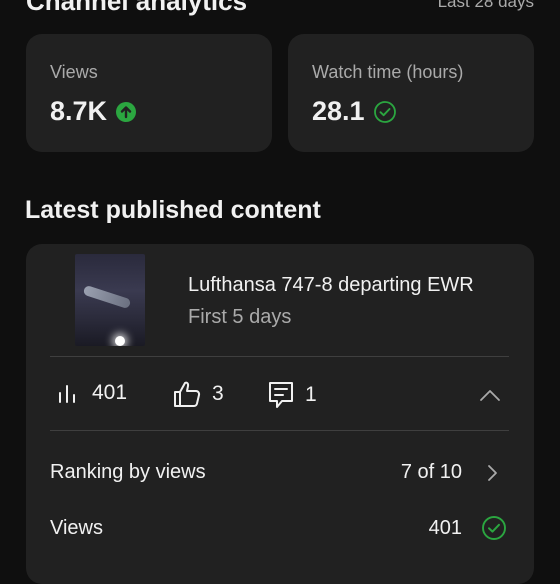 Image resolution: width=560 pixels, height=584 pixels. I want to click on comments-metric: 1, so click(292, 395).